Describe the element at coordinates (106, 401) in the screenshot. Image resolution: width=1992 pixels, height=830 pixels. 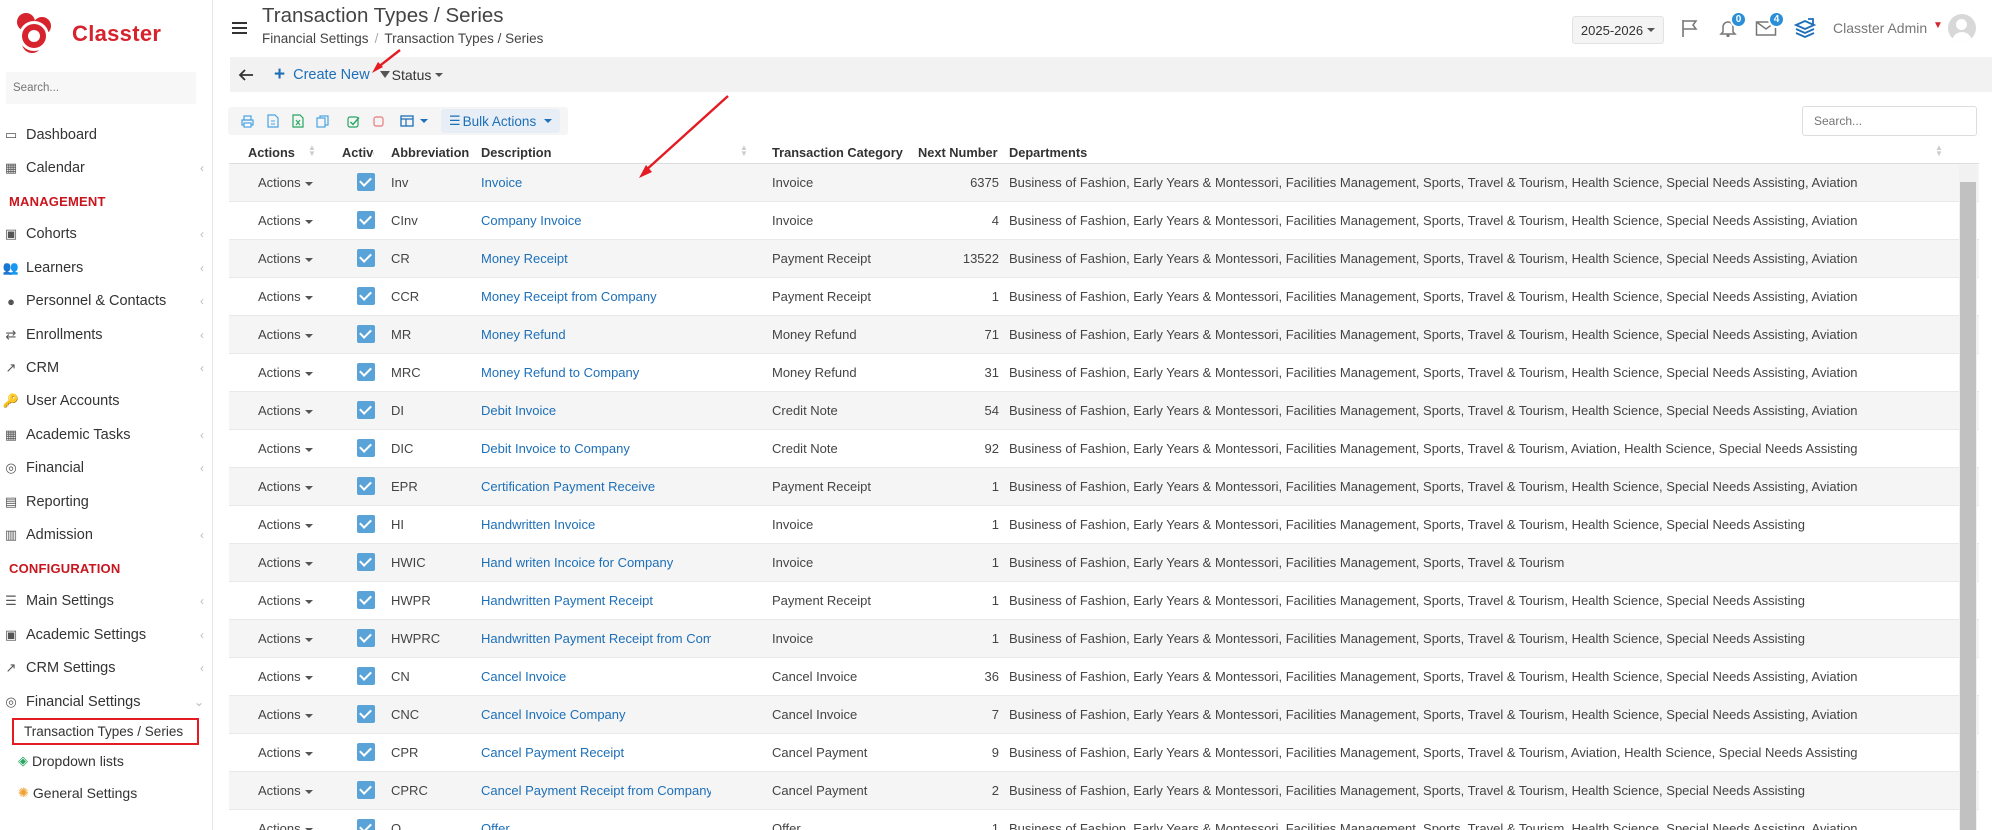
I see `sidebar-item-user-accounts: 🔑 User Accounts` at that location.